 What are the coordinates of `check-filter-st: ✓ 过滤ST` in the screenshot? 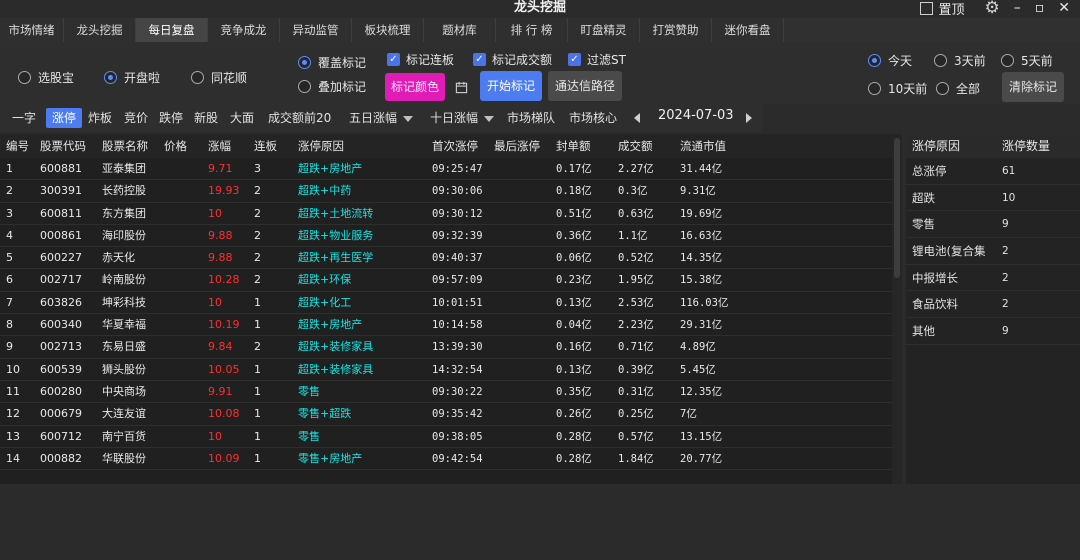 It's located at (597, 59).